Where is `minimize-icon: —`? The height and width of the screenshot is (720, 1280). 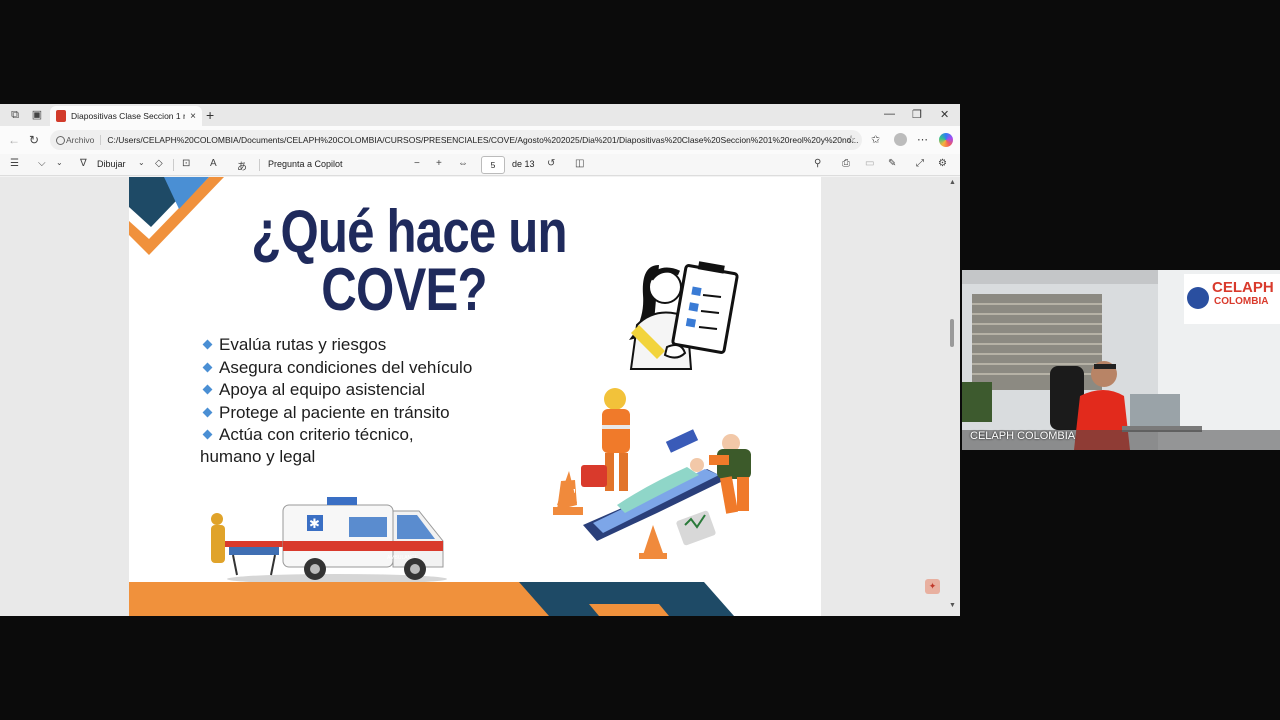 minimize-icon: — is located at coordinates (889, 114).